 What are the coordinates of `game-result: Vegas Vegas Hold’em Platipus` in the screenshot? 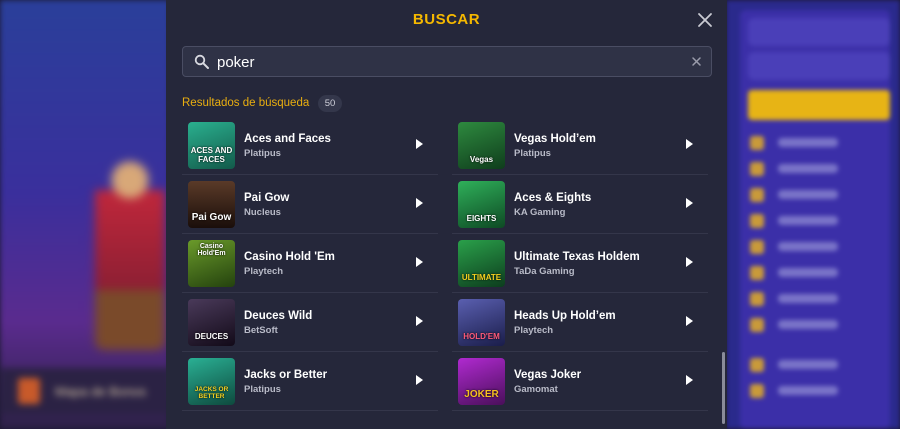 It's located at (580, 145).